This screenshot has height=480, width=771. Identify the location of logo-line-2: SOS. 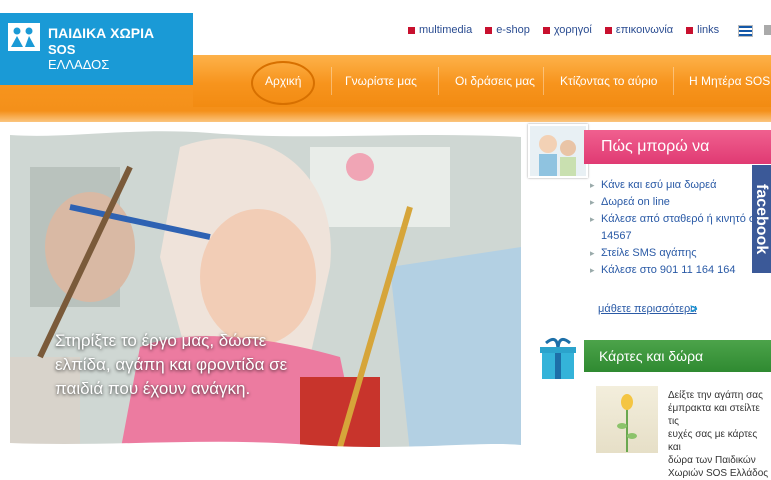
(62, 49).